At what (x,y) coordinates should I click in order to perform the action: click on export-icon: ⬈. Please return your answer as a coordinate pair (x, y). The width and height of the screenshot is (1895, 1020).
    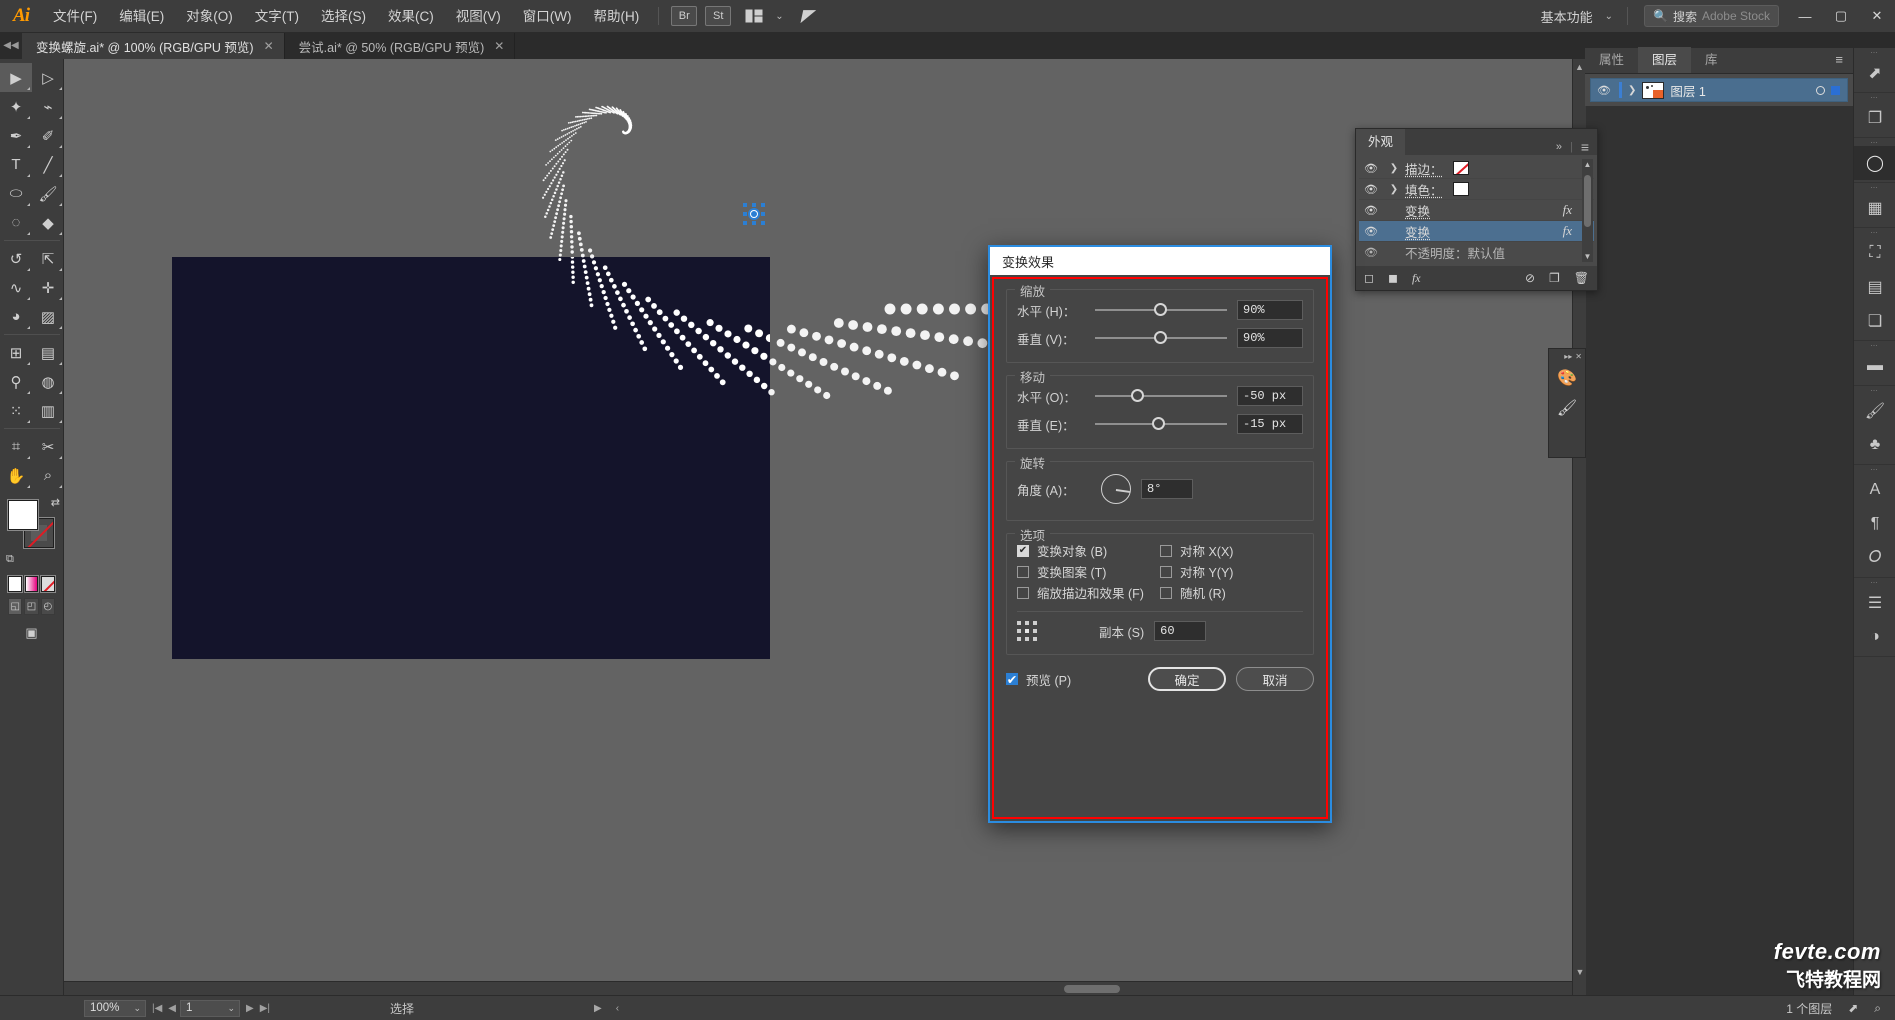
    Looking at the image, I should click on (1853, 1008).